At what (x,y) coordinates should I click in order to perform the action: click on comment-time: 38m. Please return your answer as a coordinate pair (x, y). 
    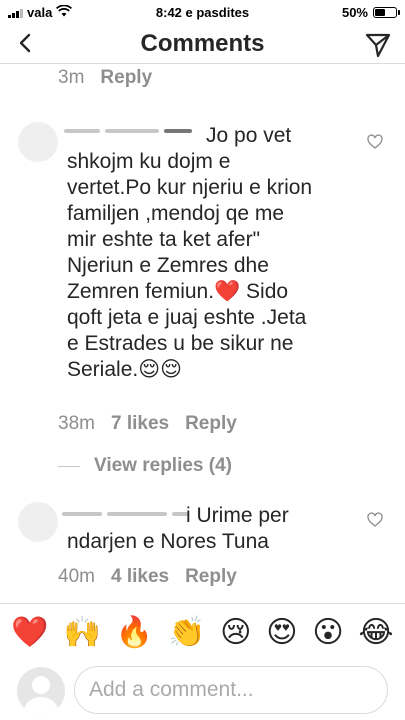
    Looking at the image, I should click on (76, 423).